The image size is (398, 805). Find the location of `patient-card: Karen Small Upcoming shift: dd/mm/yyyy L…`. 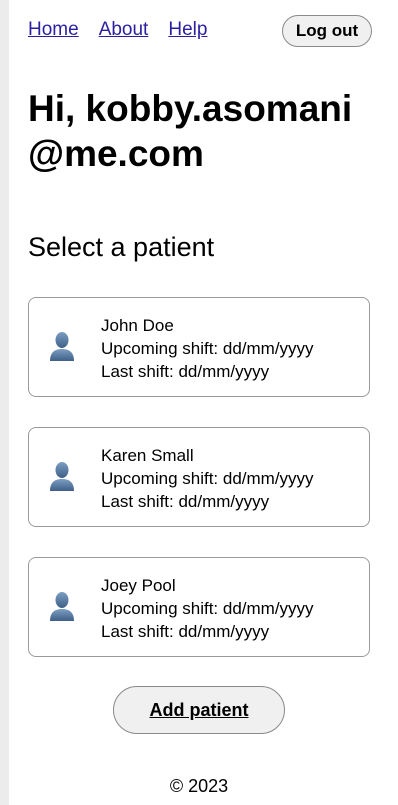

patient-card: Karen Small Upcoming shift: dd/mm/yyyy L… is located at coordinates (199, 477).